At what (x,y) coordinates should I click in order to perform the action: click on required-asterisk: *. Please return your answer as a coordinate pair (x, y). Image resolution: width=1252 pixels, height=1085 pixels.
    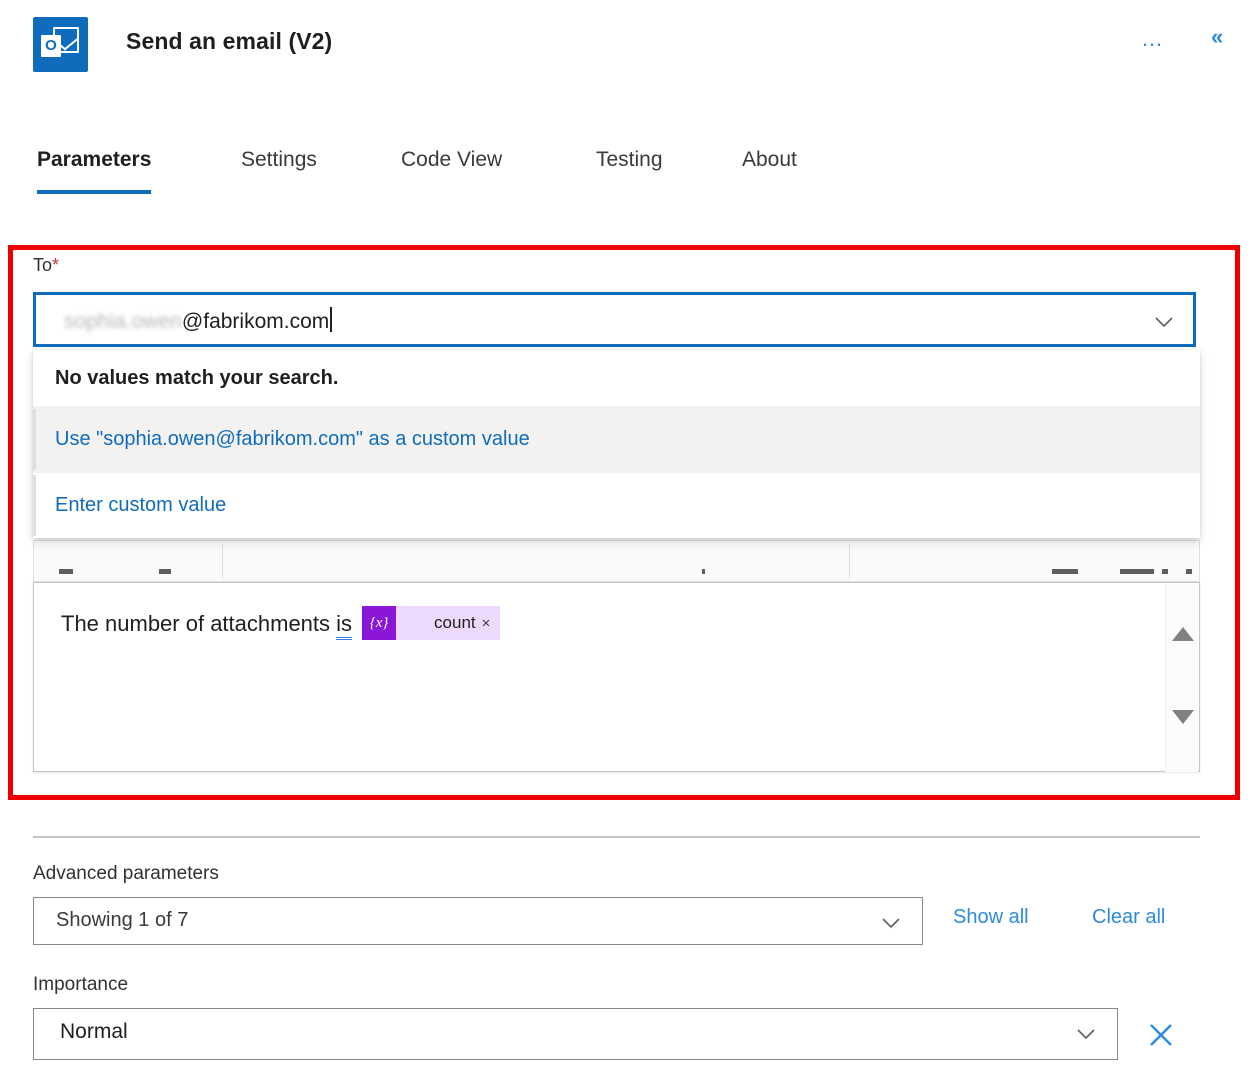
    Looking at the image, I should click on (56, 265).